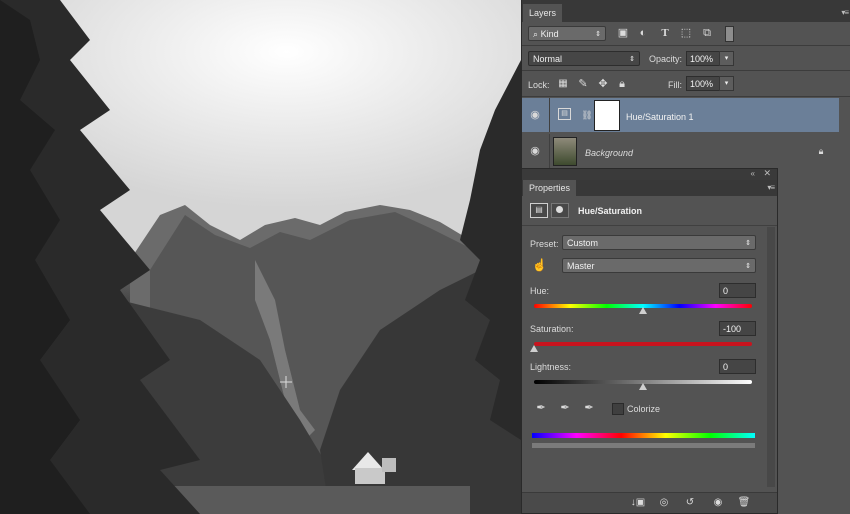 Image resolution: width=850 pixels, height=514 pixels. What do you see at coordinates (718, 503) in the screenshot?
I see `toggle-visibility-eye-icon: ◉` at bounding box center [718, 503].